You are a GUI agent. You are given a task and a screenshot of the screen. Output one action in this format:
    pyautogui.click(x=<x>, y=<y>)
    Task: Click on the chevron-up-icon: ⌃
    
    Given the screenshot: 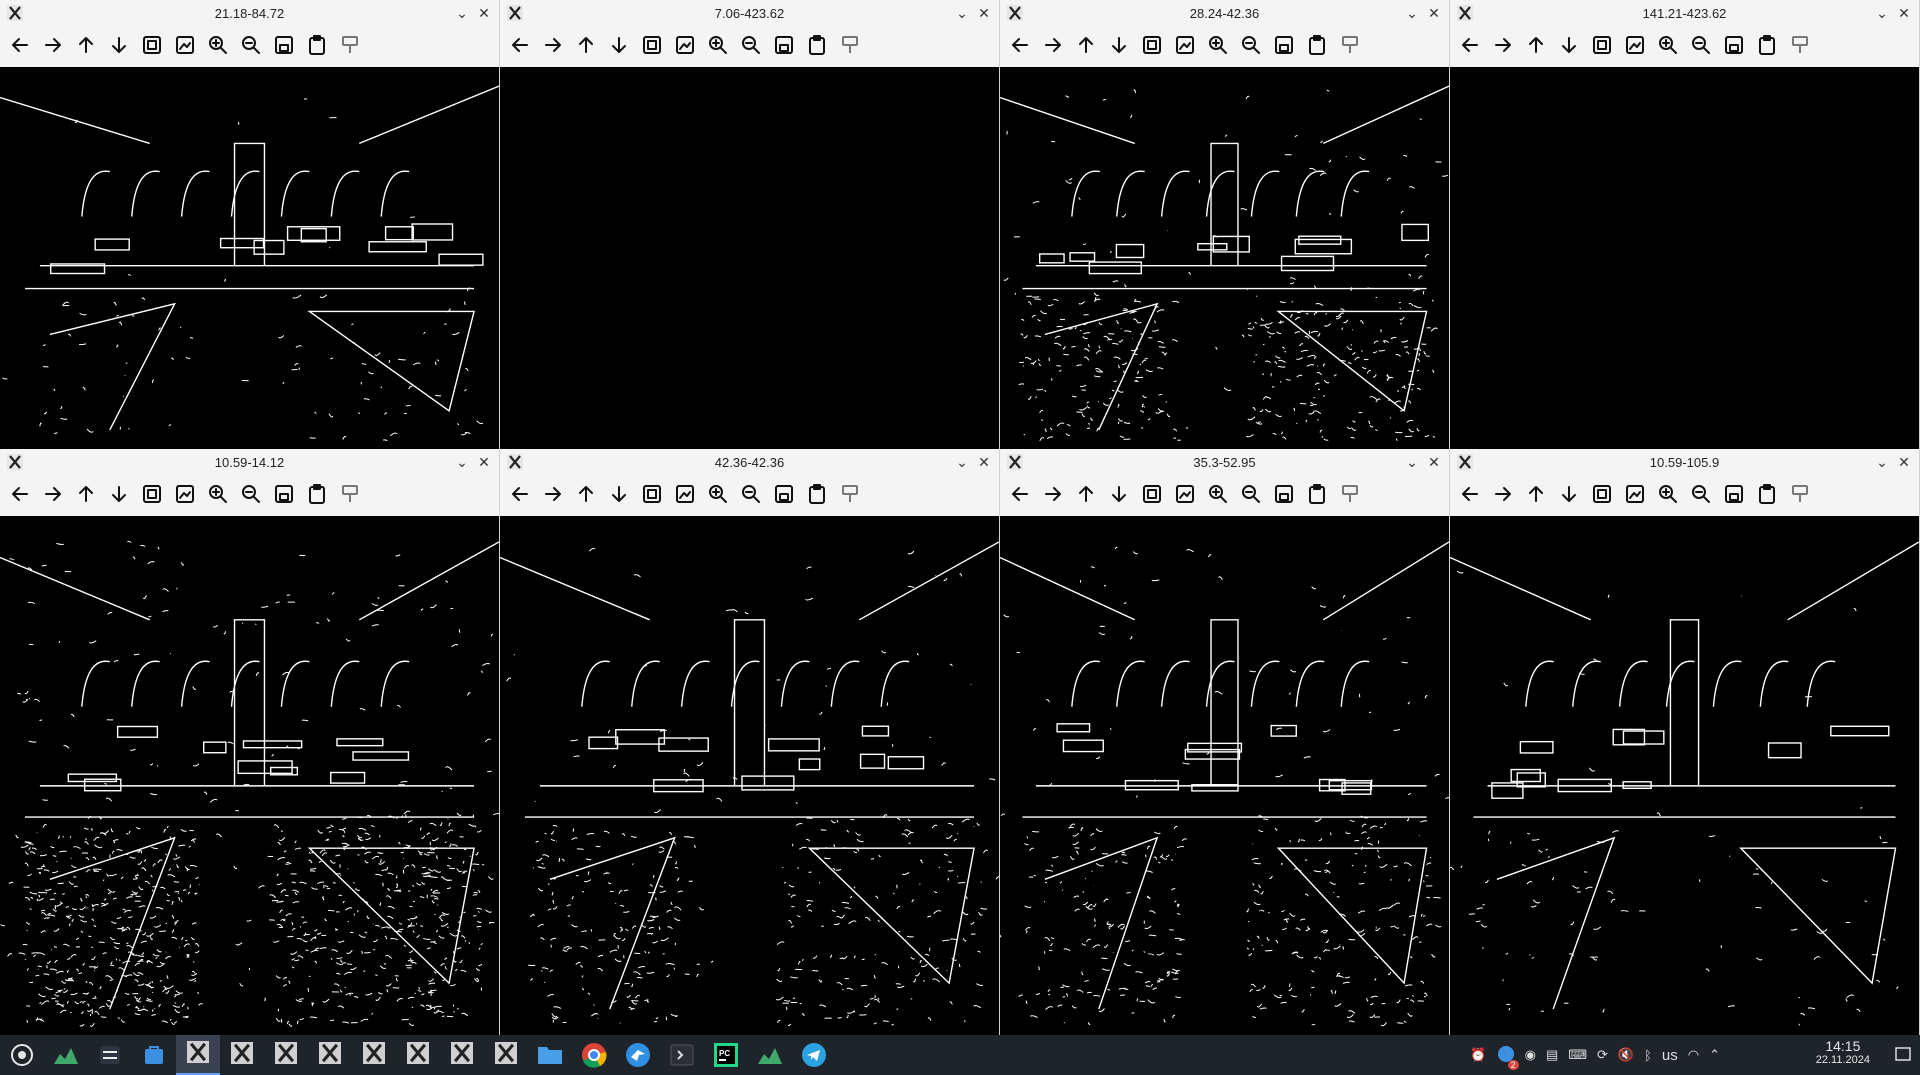 What is the action you would take?
    pyautogui.click(x=1714, y=1055)
    